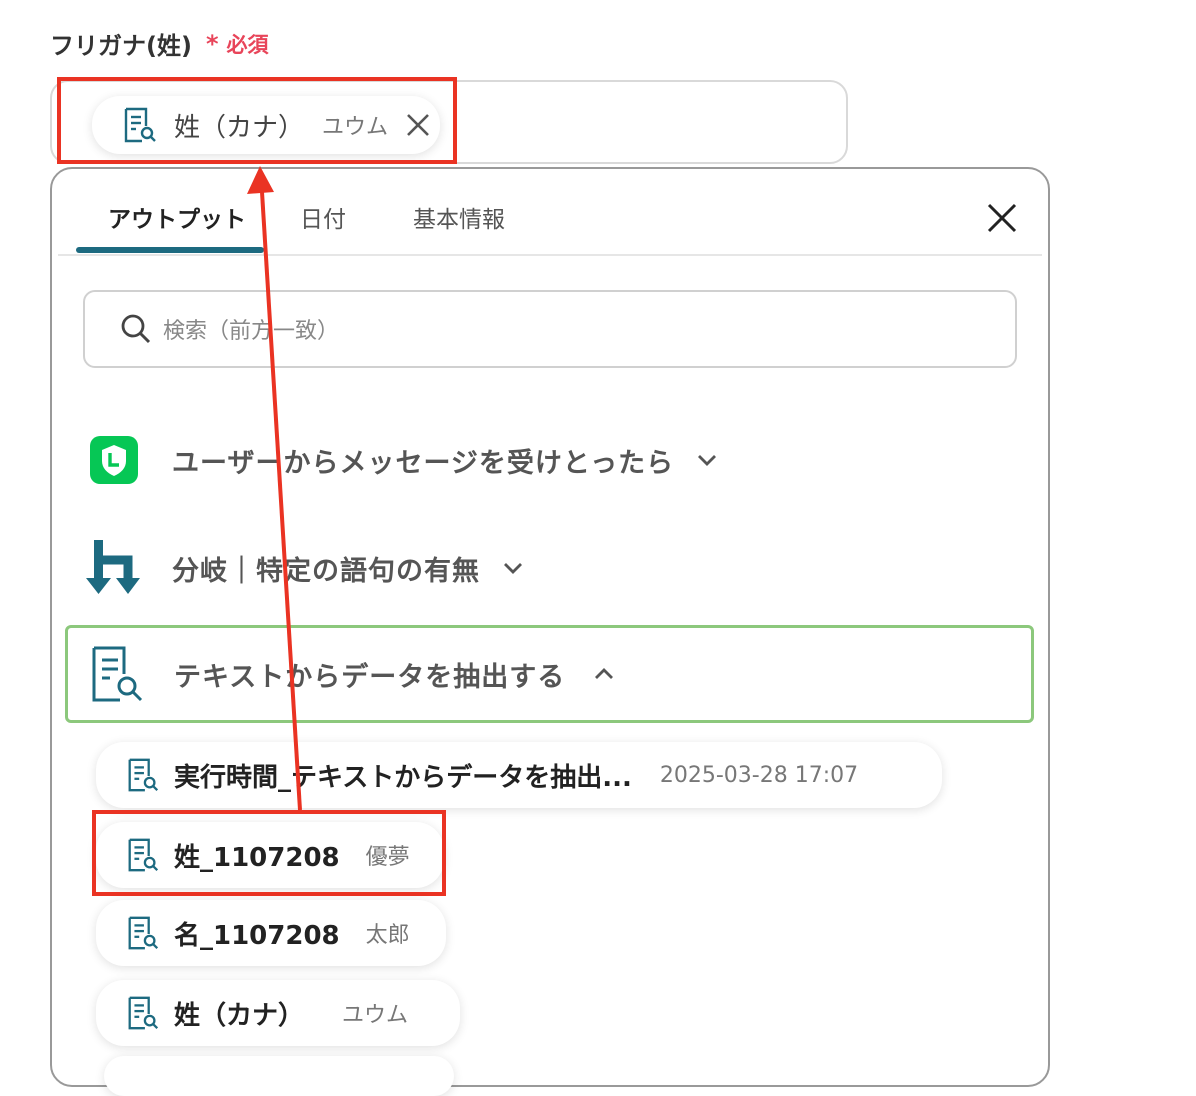 This screenshot has width=1196, height=1096. Describe the element at coordinates (550, 329) in the screenshot. I see `search-input: 検索（前方一致）` at that location.